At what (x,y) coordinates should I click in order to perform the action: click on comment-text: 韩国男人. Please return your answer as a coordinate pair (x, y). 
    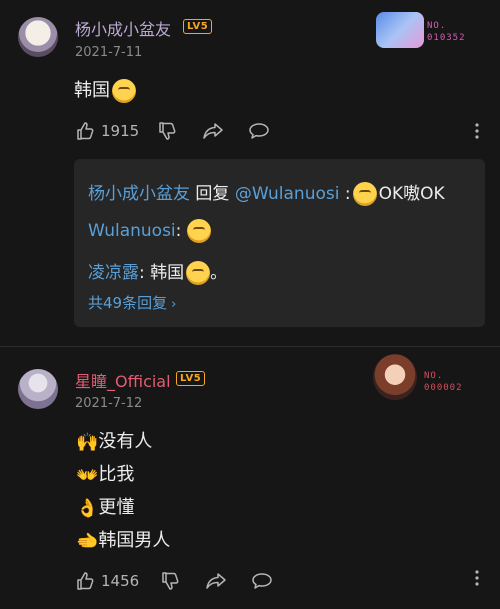
    Looking at the image, I should click on (134, 540).